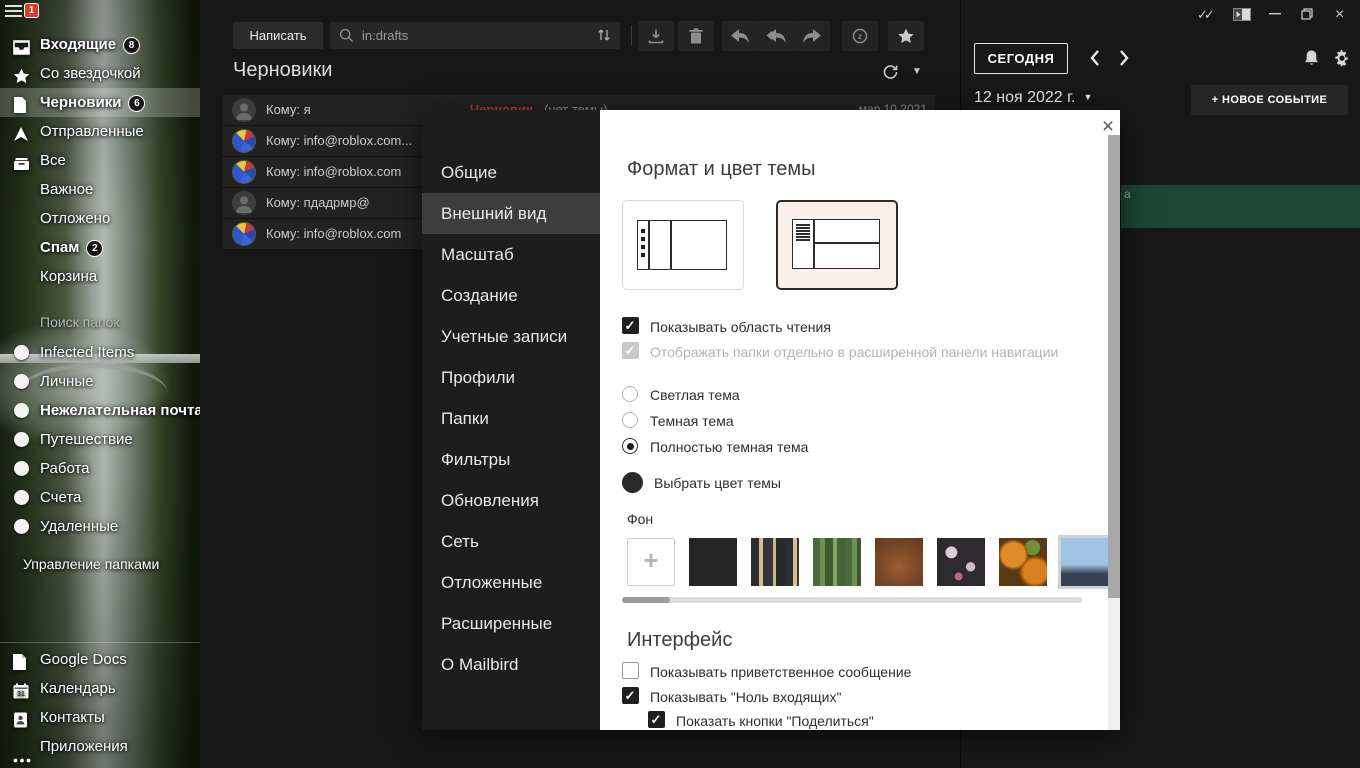 This screenshot has height=768, width=1360. I want to click on settings-nav-Внешний вид: Внешний вид, so click(511, 213).